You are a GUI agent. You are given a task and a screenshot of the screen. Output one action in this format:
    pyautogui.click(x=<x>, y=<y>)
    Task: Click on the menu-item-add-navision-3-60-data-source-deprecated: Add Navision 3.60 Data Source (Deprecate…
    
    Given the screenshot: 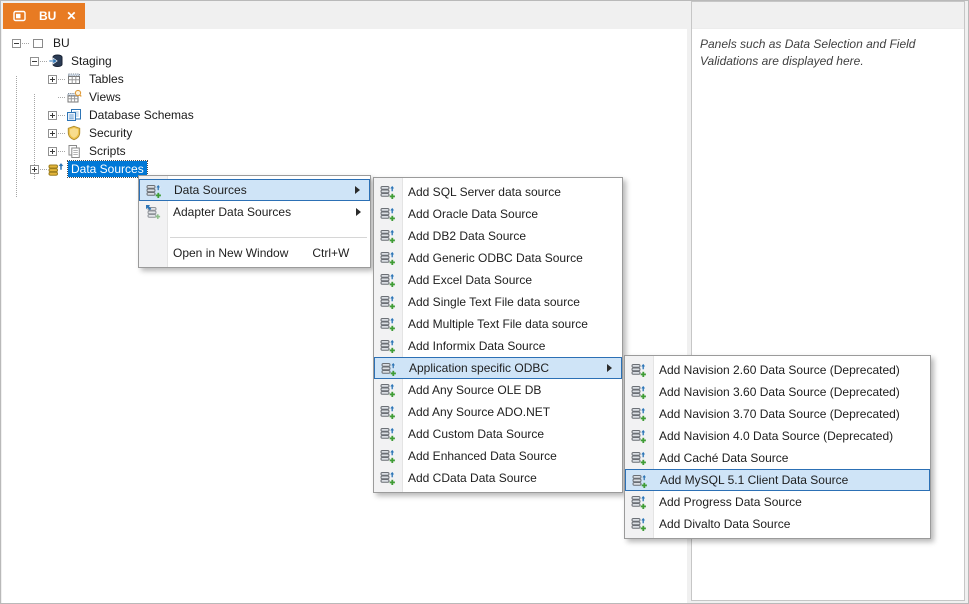 What is the action you would take?
    pyautogui.click(x=777, y=392)
    